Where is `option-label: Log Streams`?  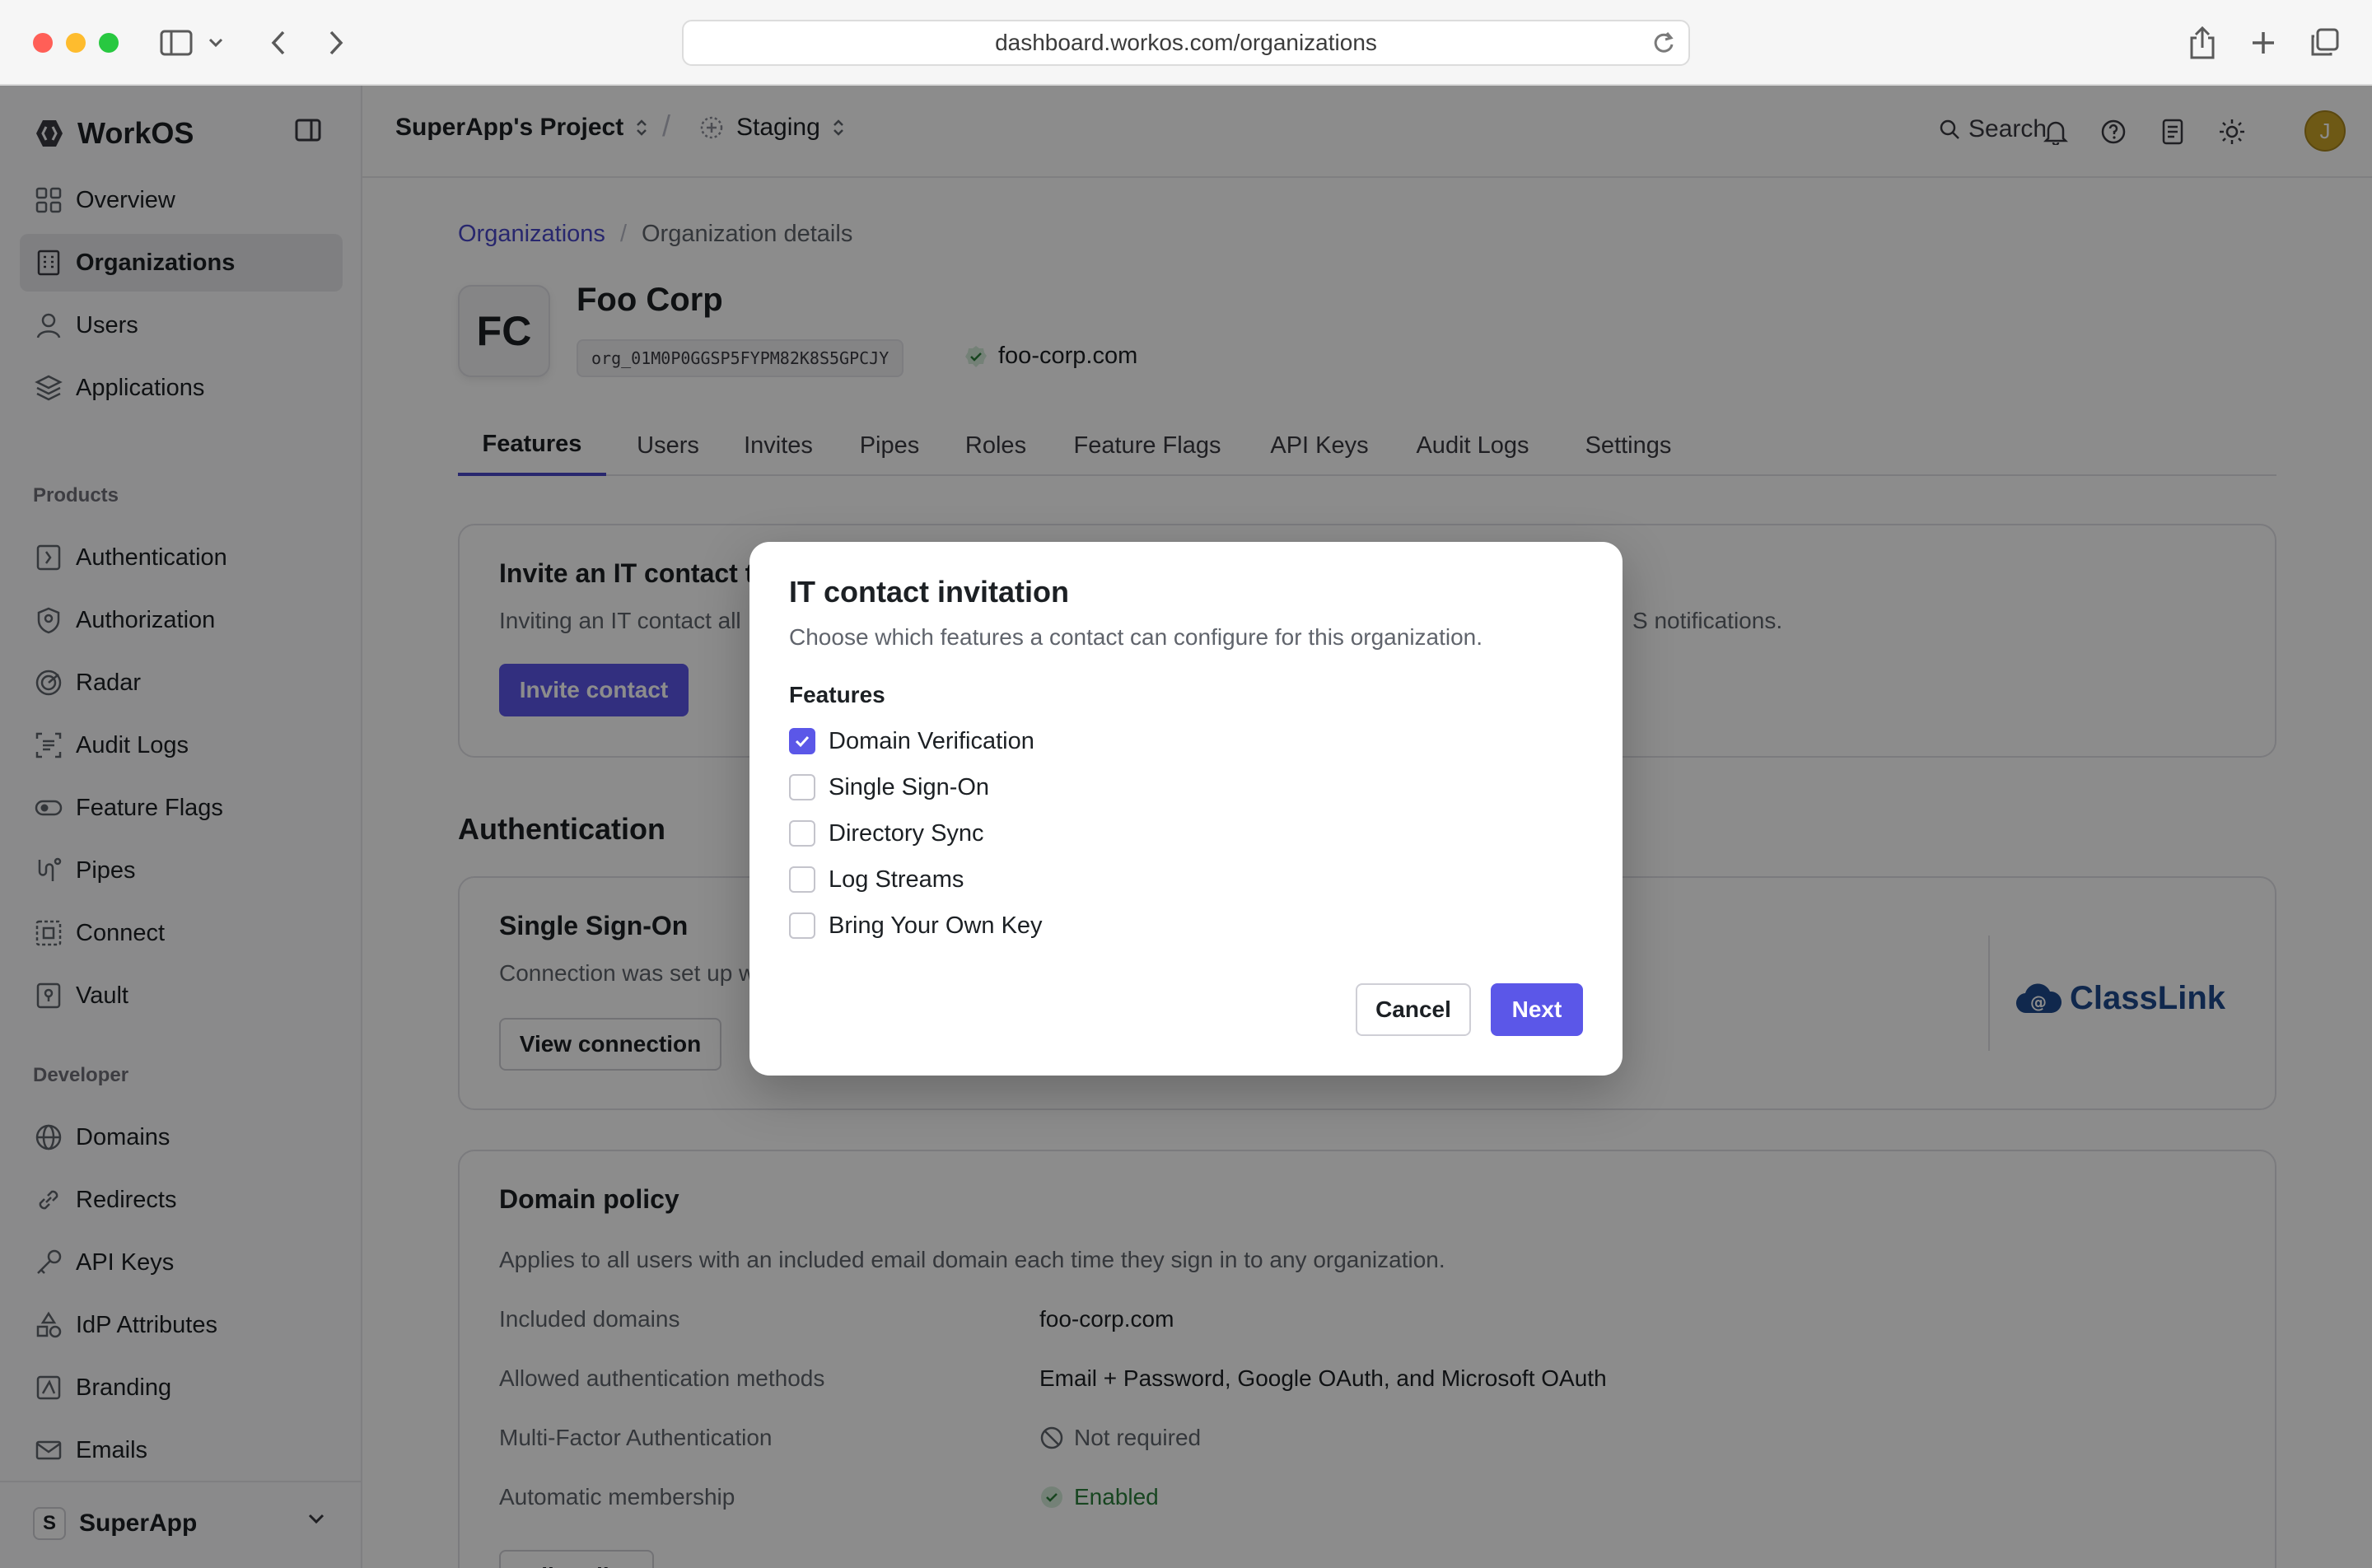 option-label: Log Streams is located at coordinates (896, 879).